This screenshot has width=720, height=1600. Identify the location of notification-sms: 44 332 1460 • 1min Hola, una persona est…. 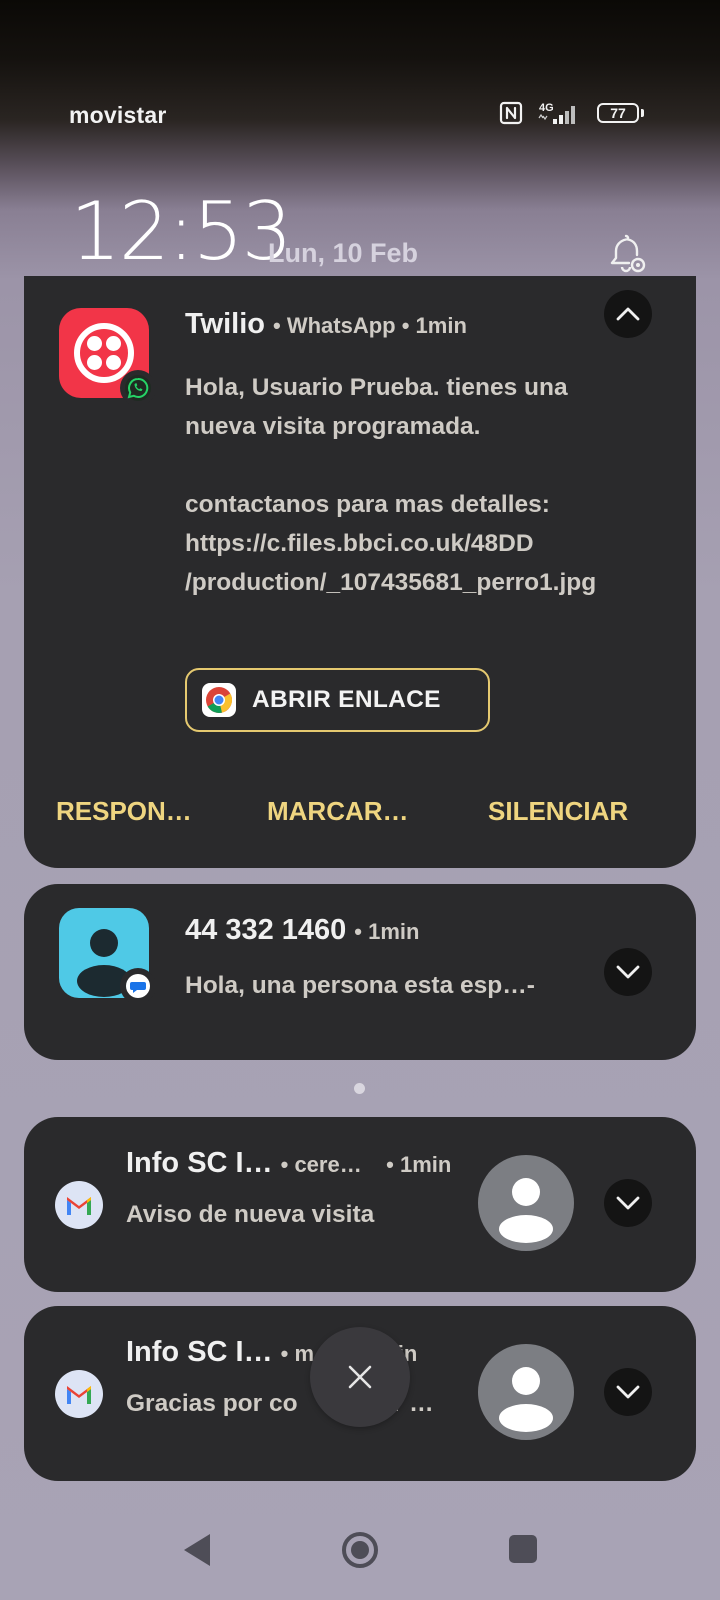
(360, 972).